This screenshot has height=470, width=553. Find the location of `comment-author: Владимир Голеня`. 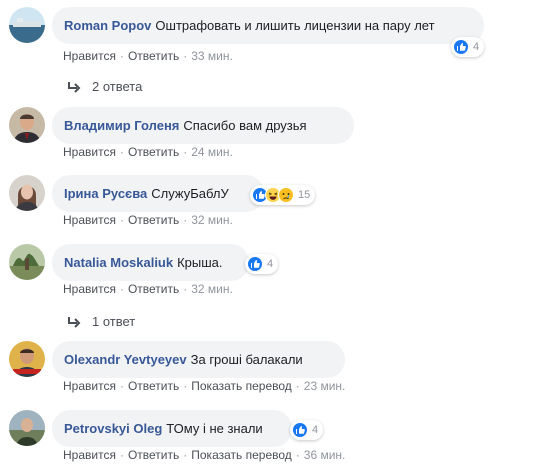

comment-author: Владимир Голеня is located at coordinates (121, 125).